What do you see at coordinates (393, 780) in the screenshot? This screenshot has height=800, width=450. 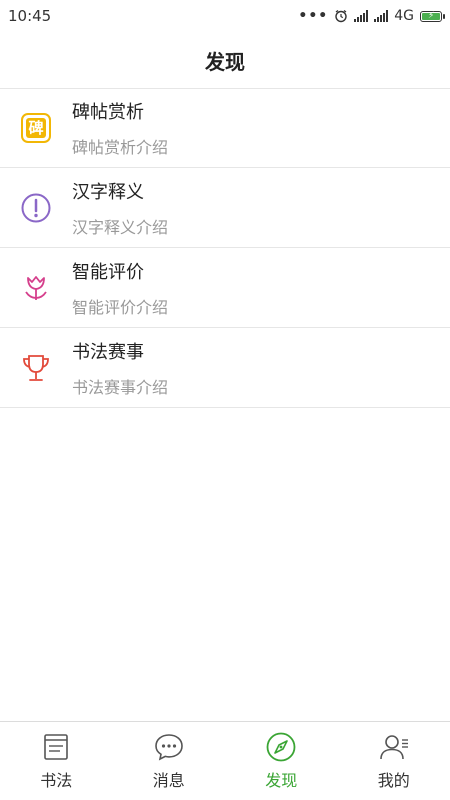 I see `nav-label: 我的` at bounding box center [393, 780].